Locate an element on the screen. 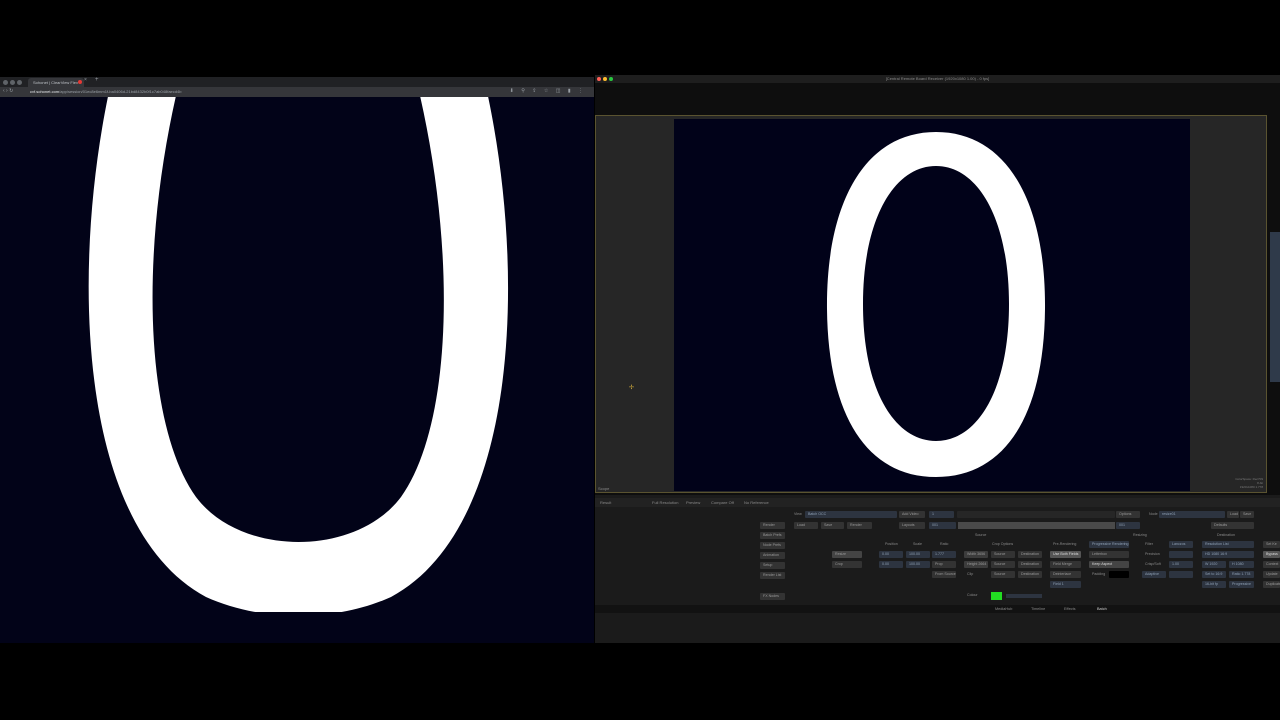  new-tab-icon: + is located at coordinates (97, 80).